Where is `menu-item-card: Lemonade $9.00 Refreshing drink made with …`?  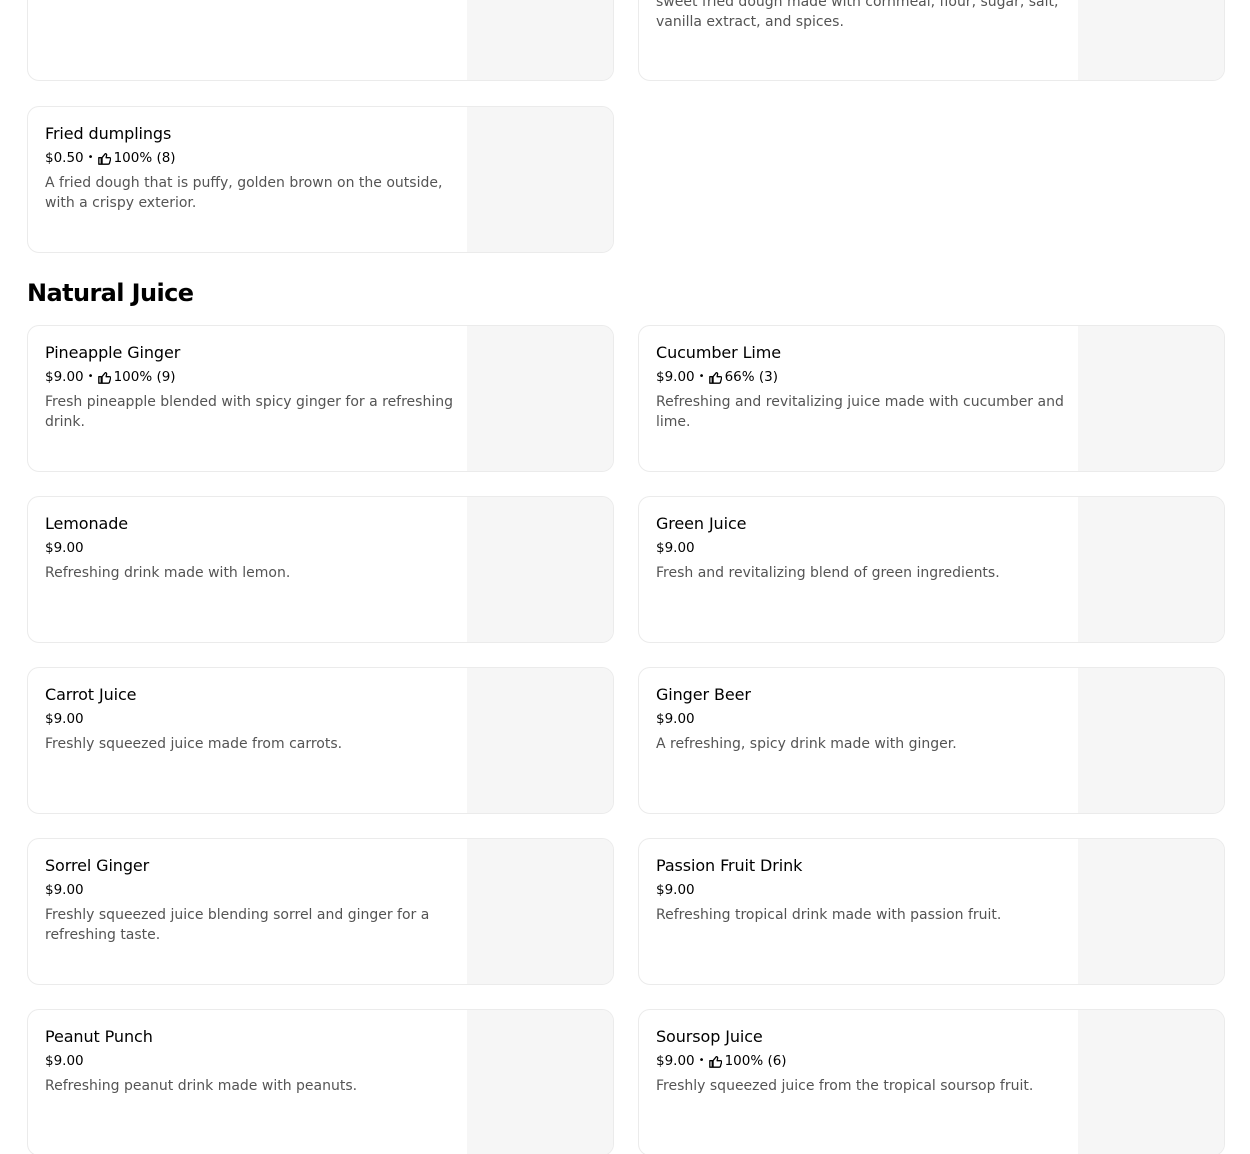 menu-item-card: Lemonade $9.00 Refreshing drink made with … is located at coordinates (320, 569).